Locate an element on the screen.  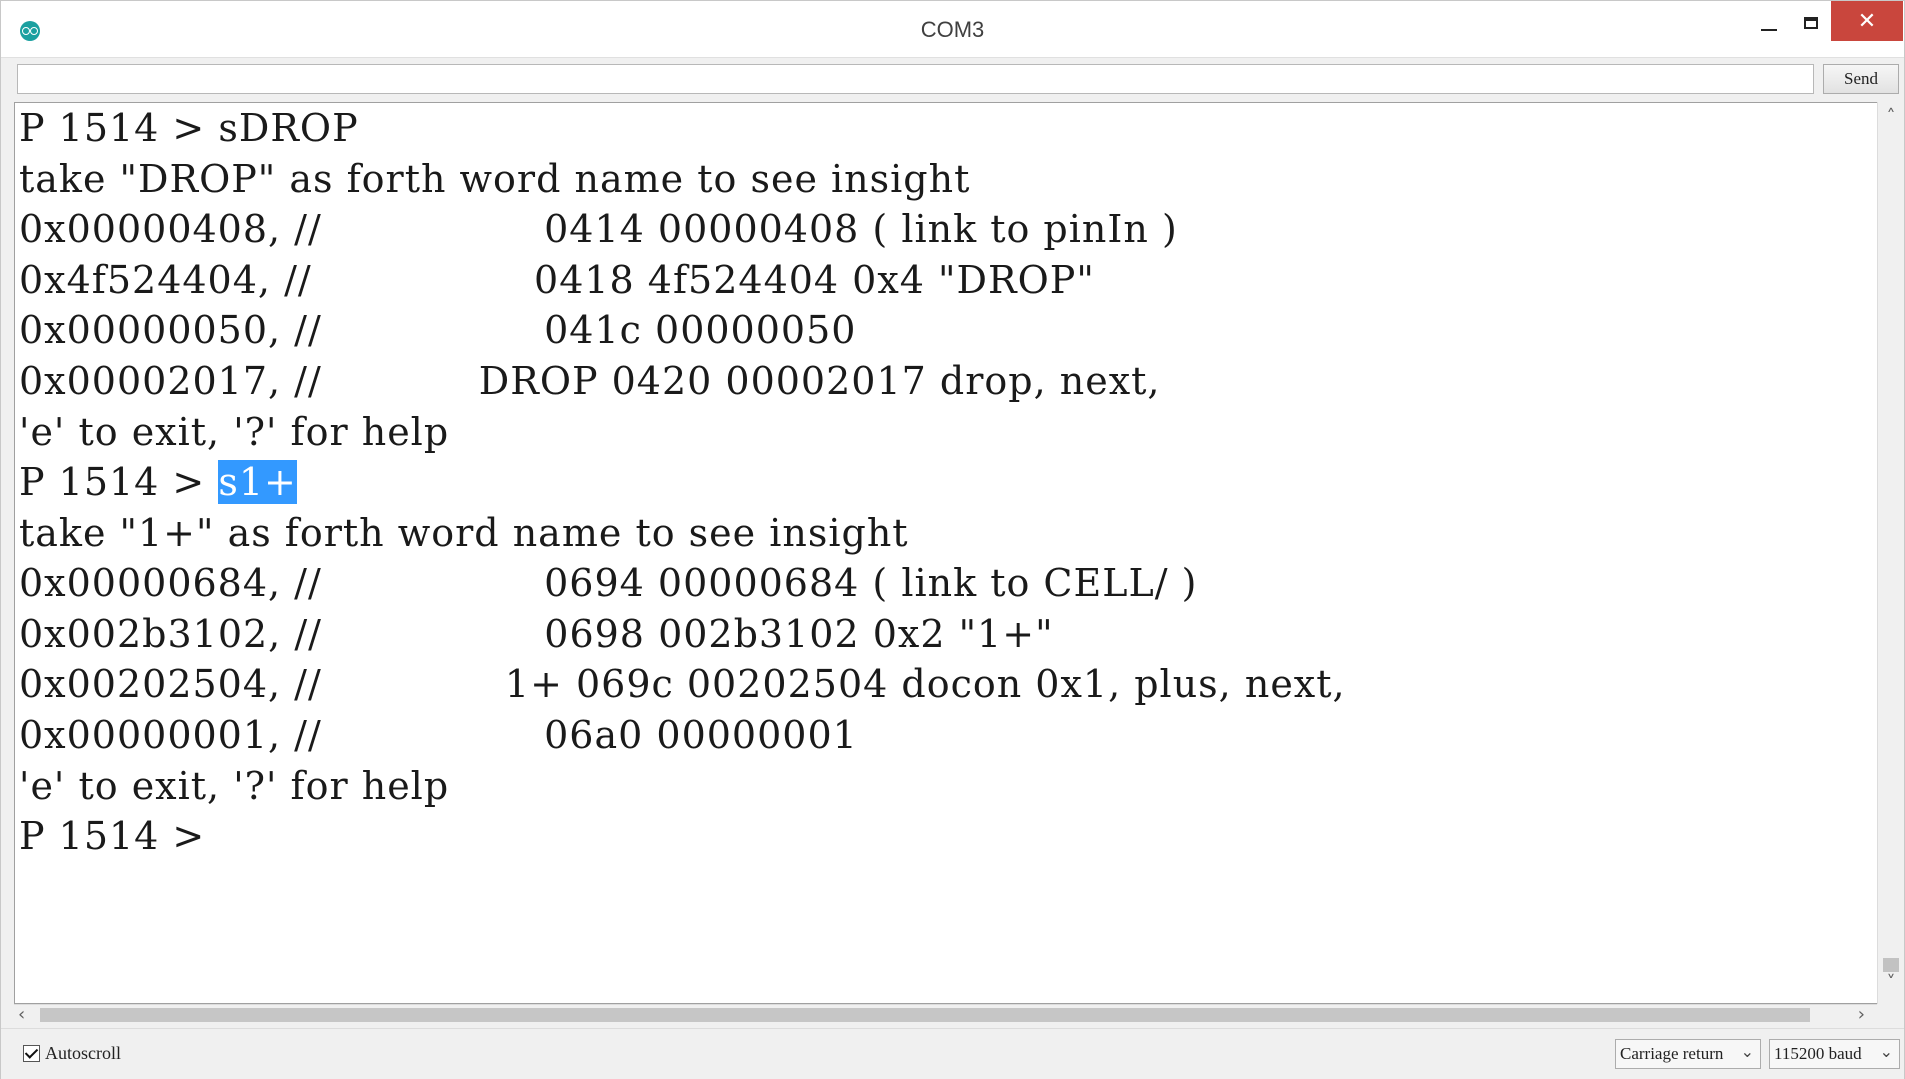
send-row: Send is located at coordinates (952, 79).